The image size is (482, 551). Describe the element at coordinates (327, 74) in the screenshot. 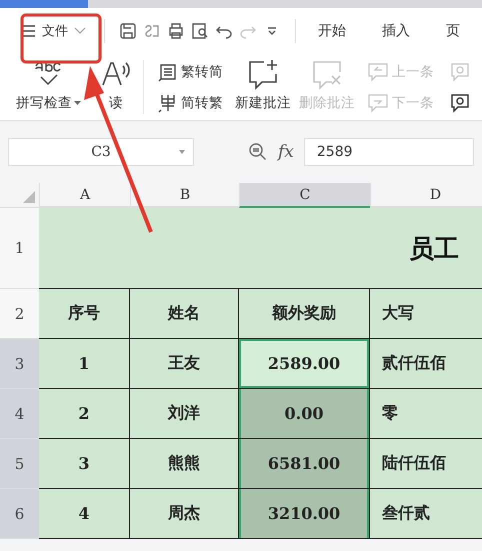

I see `comment-delete-icon` at that location.